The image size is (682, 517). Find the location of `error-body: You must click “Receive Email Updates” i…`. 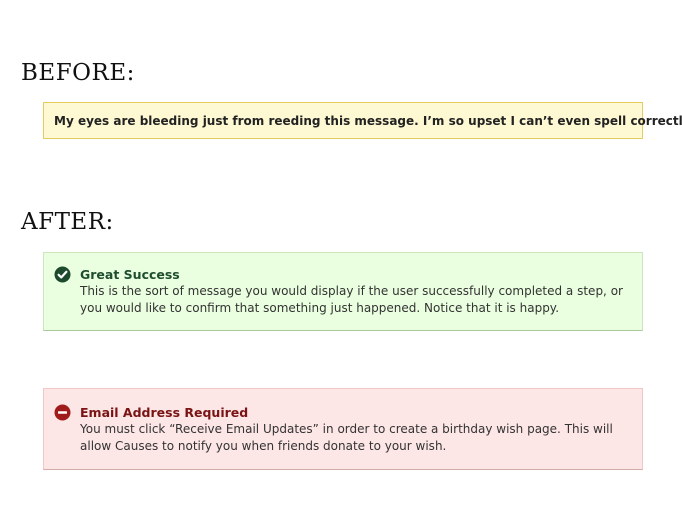

error-body: You must click “Receive Email Updates” i… is located at coordinates (346, 437).